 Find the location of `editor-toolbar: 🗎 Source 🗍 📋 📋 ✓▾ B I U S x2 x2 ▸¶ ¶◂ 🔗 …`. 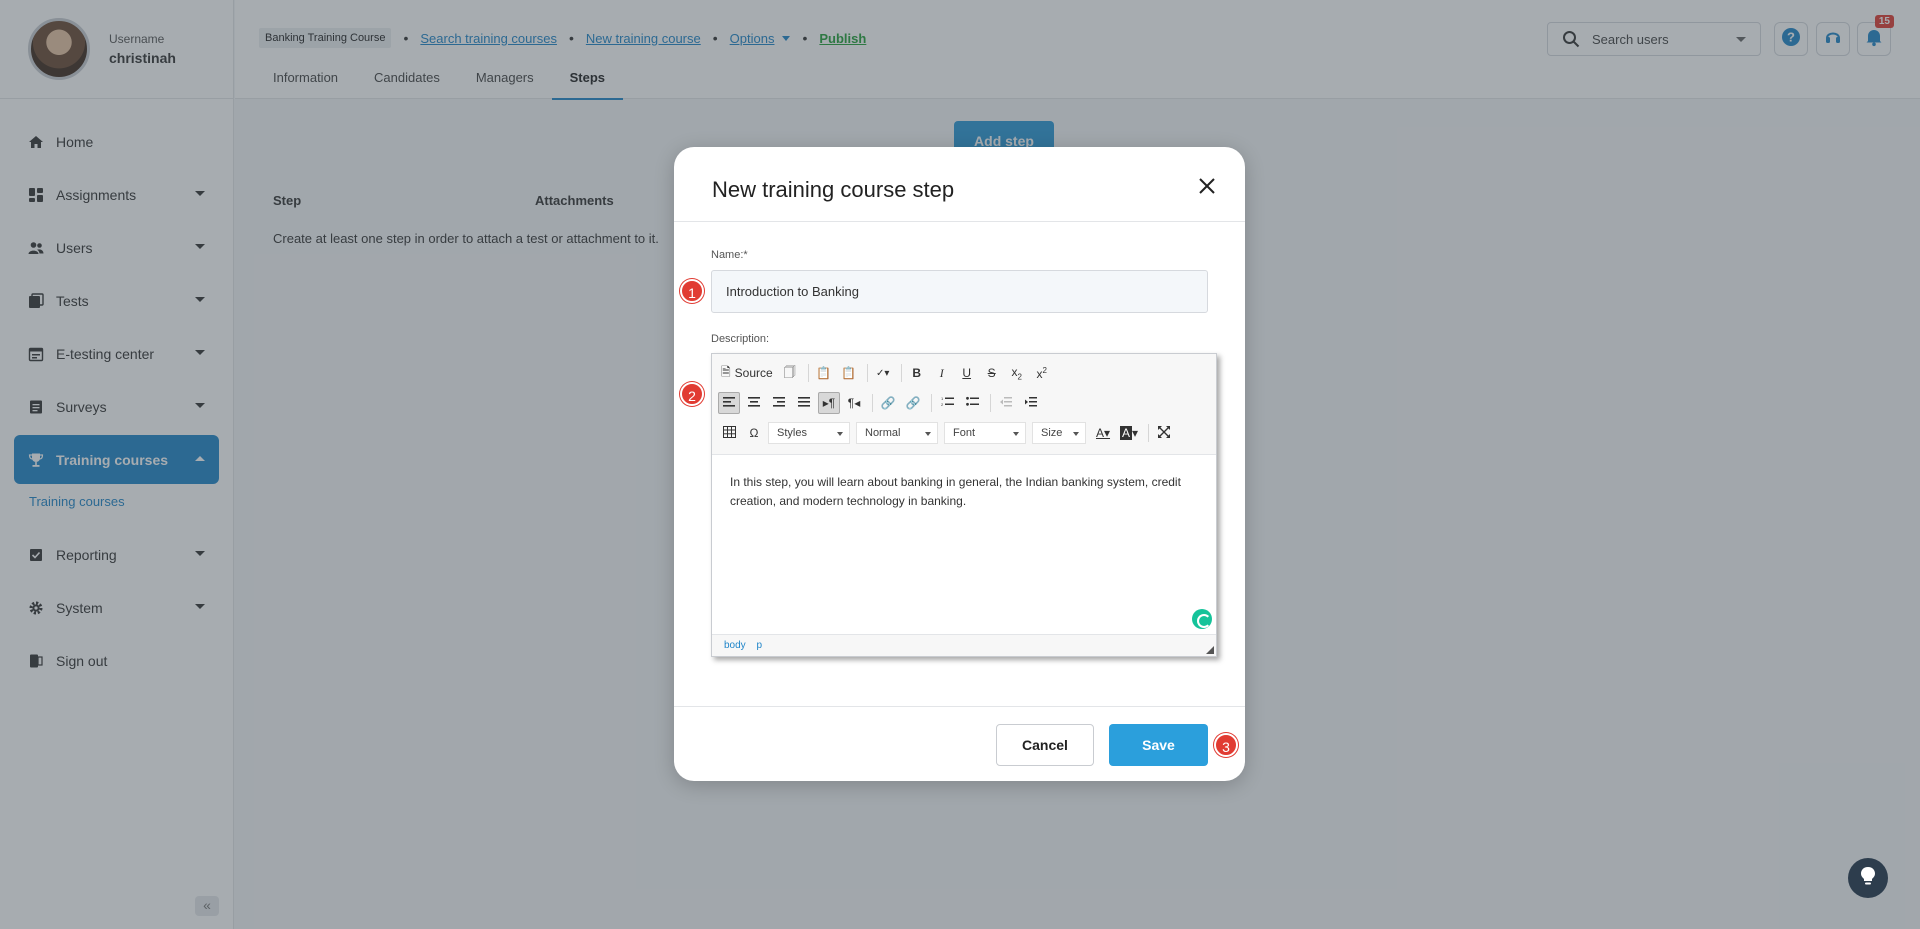

editor-toolbar: 🗎 Source 🗍 📋 📋 ✓▾ B I U S x2 x2 ▸¶ ¶◂ 🔗 … is located at coordinates (964, 404).